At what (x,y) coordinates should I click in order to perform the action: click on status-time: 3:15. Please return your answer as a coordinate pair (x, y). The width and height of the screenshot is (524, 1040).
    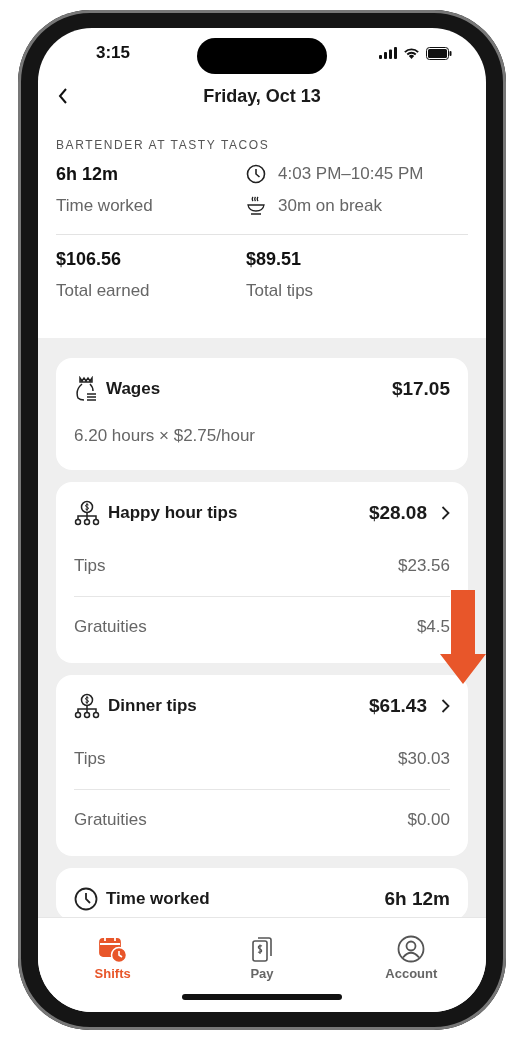
    Looking at the image, I should click on (113, 53).